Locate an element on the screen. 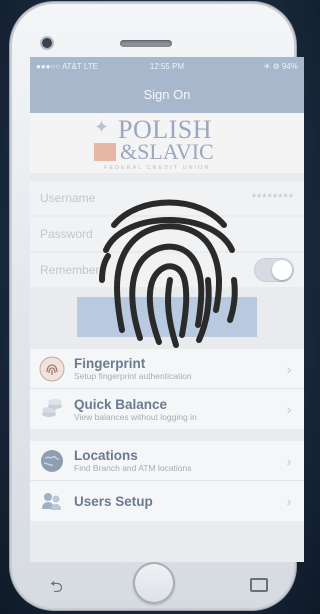  home-button is located at coordinates (154, 583).